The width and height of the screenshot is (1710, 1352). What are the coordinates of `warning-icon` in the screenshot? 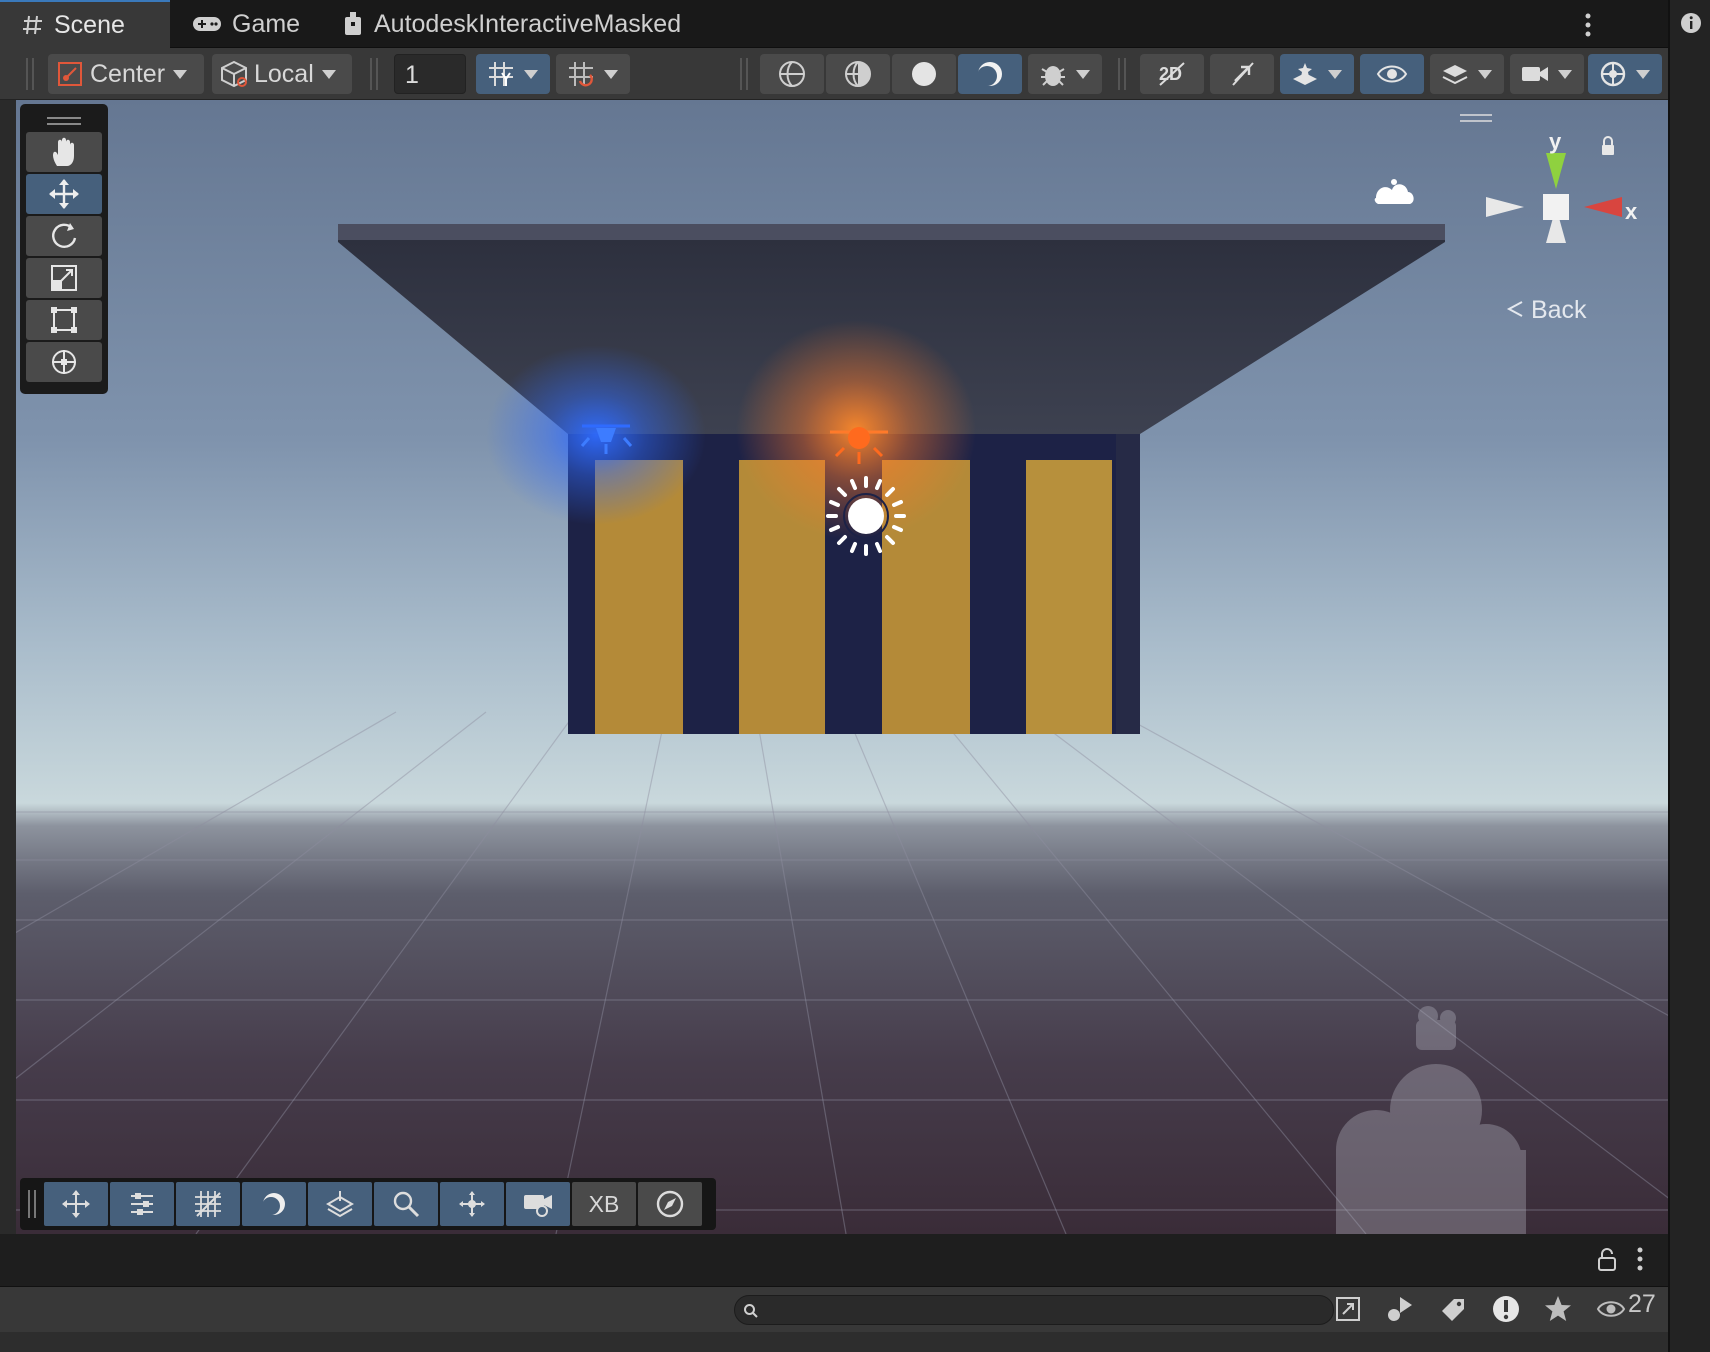 It's located at (1506, 1309).